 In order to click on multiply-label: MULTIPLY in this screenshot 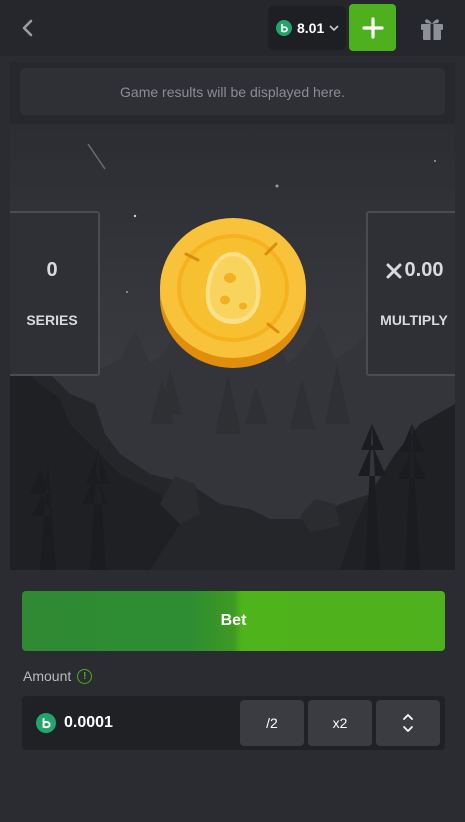, I will do `click(414, 320)`.